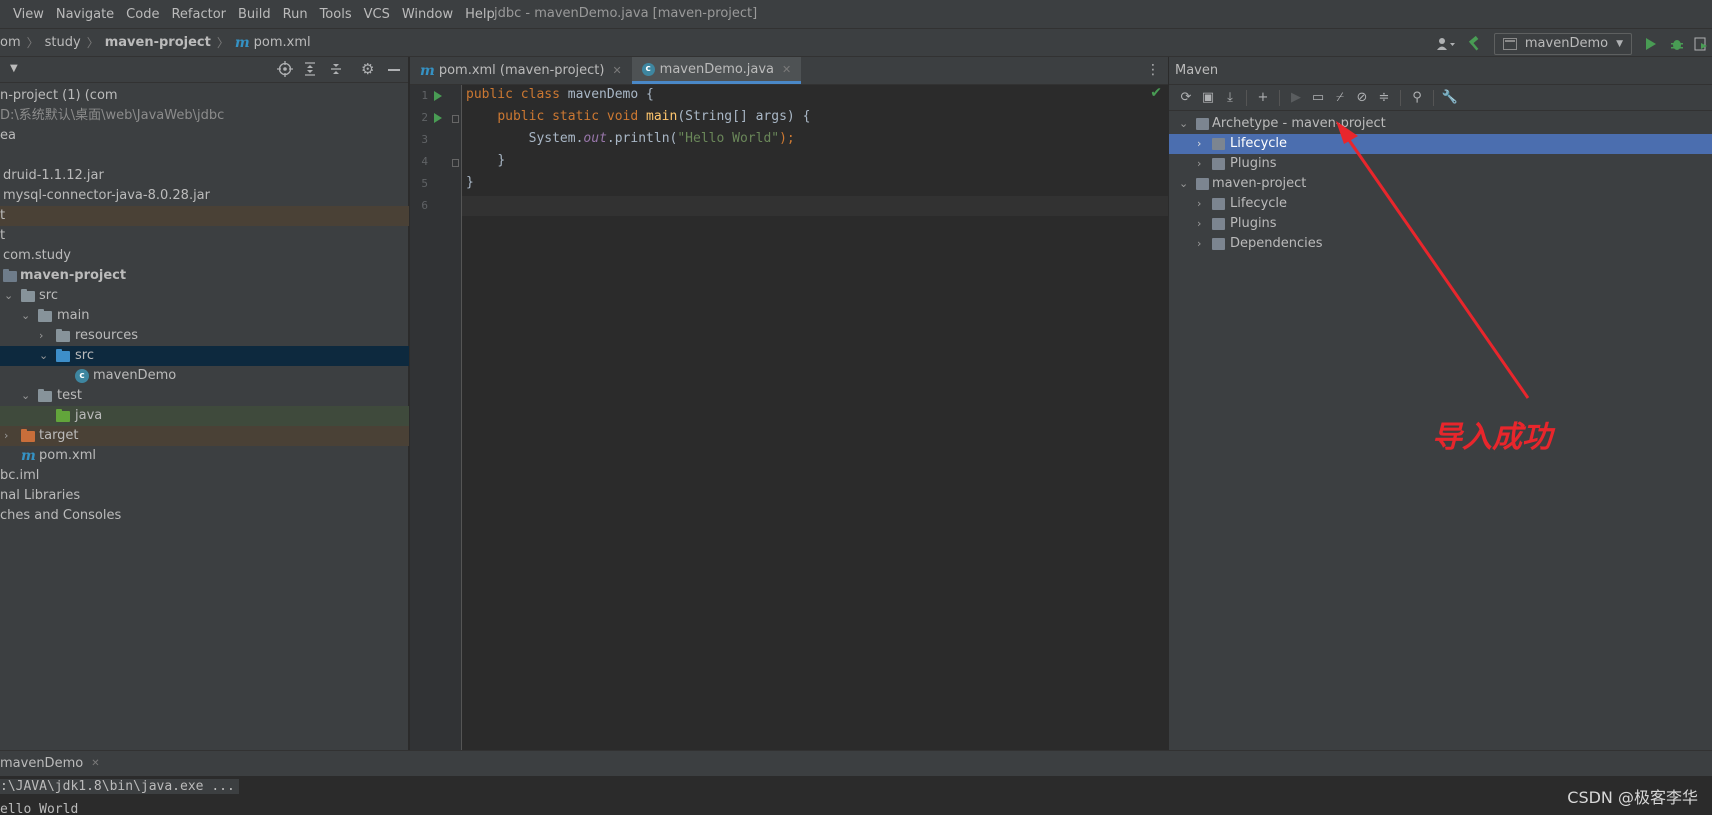 Image resolution: width=1712 pixels, height=815 pixels. Describe the element at coordinates (282, 42) in the screenshot. I see `breadcrumb-pom: pom.xml` at that location.